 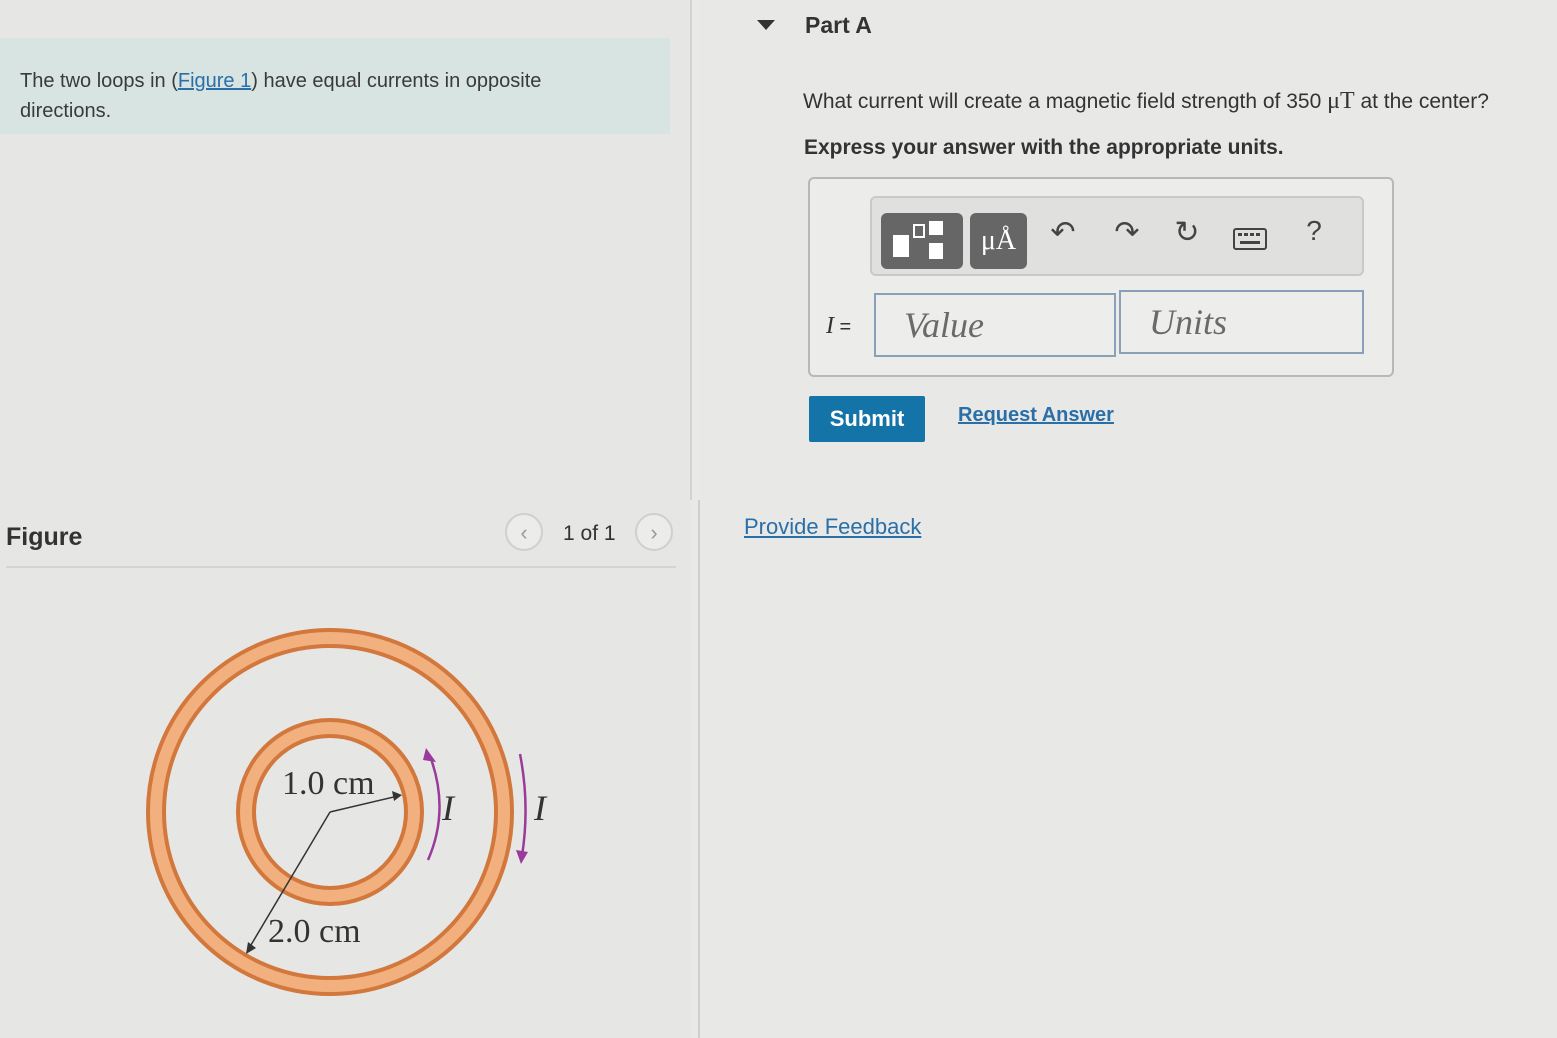 I want to click on next-figure-button: ›, so click(x=654, y=532).